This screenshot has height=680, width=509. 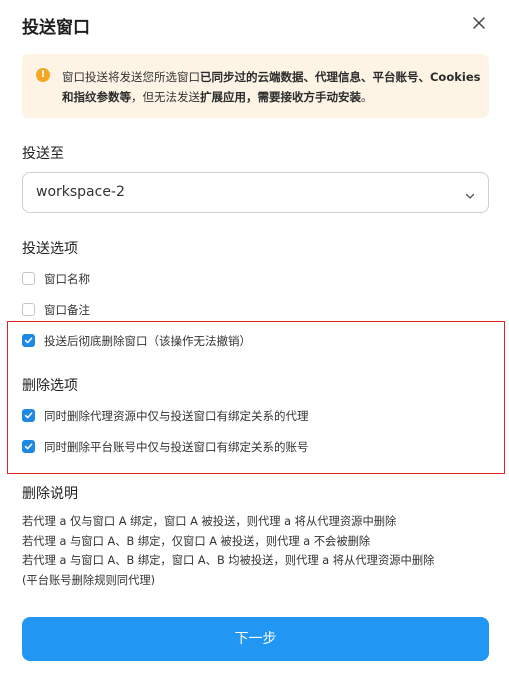 I want to click on chevron-down-icon, so click(x=470, y=196).